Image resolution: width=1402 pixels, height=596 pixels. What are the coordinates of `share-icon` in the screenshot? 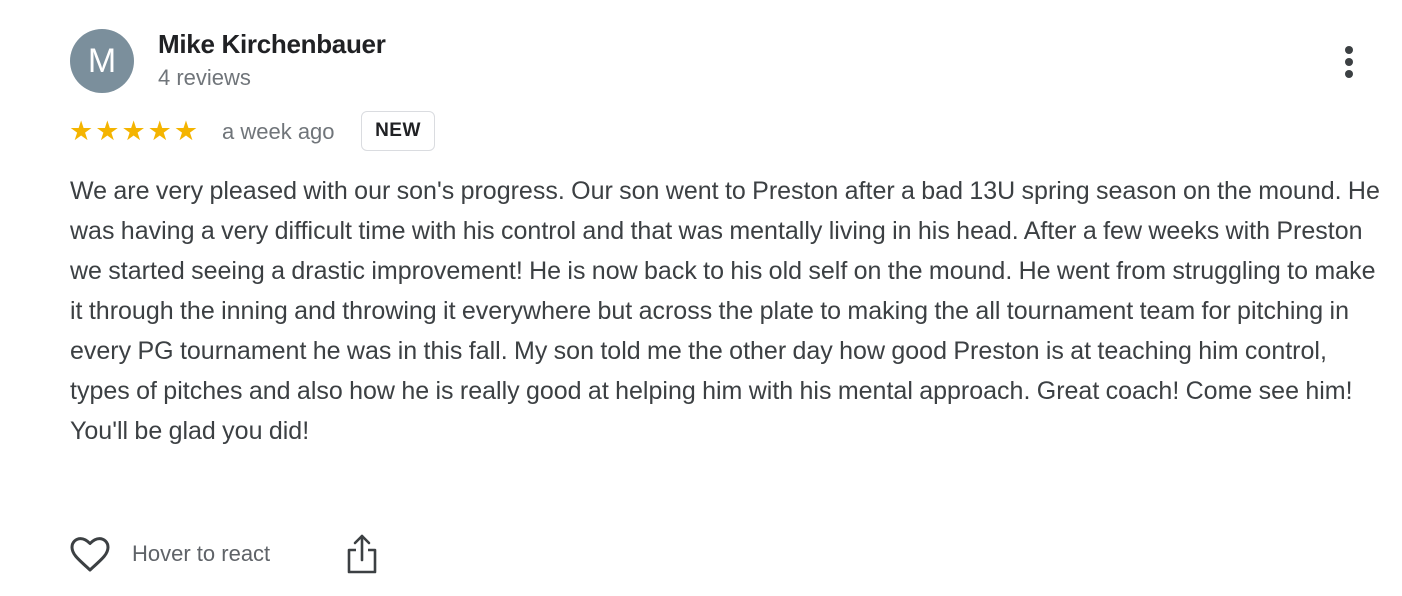 It's located at (362, 554).